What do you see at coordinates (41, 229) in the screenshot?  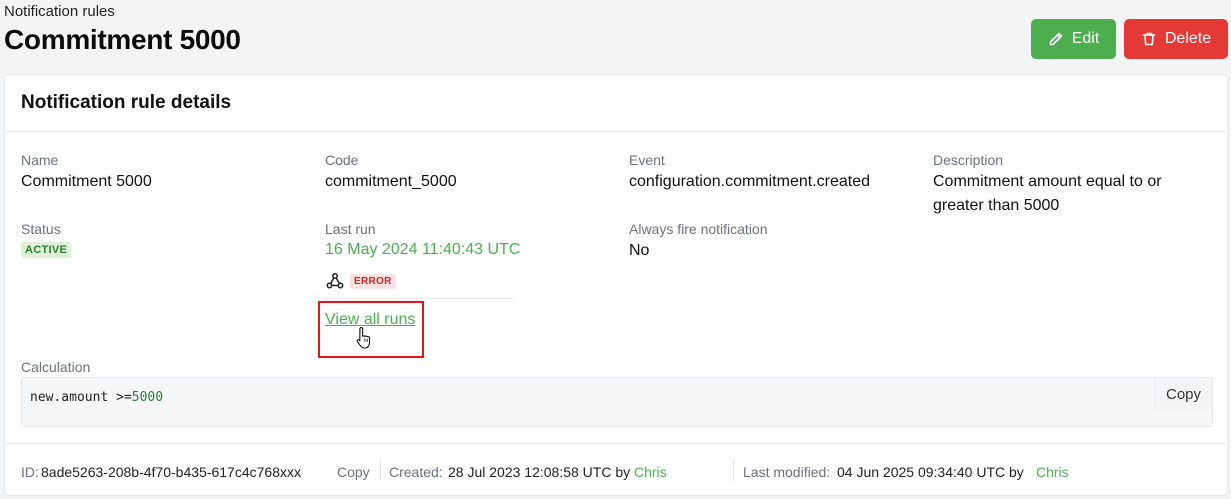 I see `status-label: Status` at bounding box center [41, 229].